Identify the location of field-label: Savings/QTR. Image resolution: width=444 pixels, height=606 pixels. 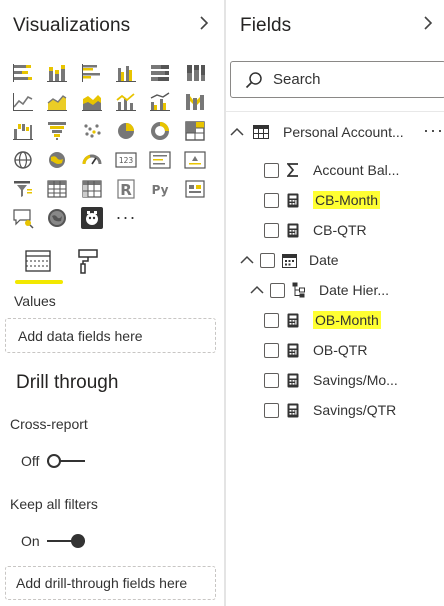
(355, 410).